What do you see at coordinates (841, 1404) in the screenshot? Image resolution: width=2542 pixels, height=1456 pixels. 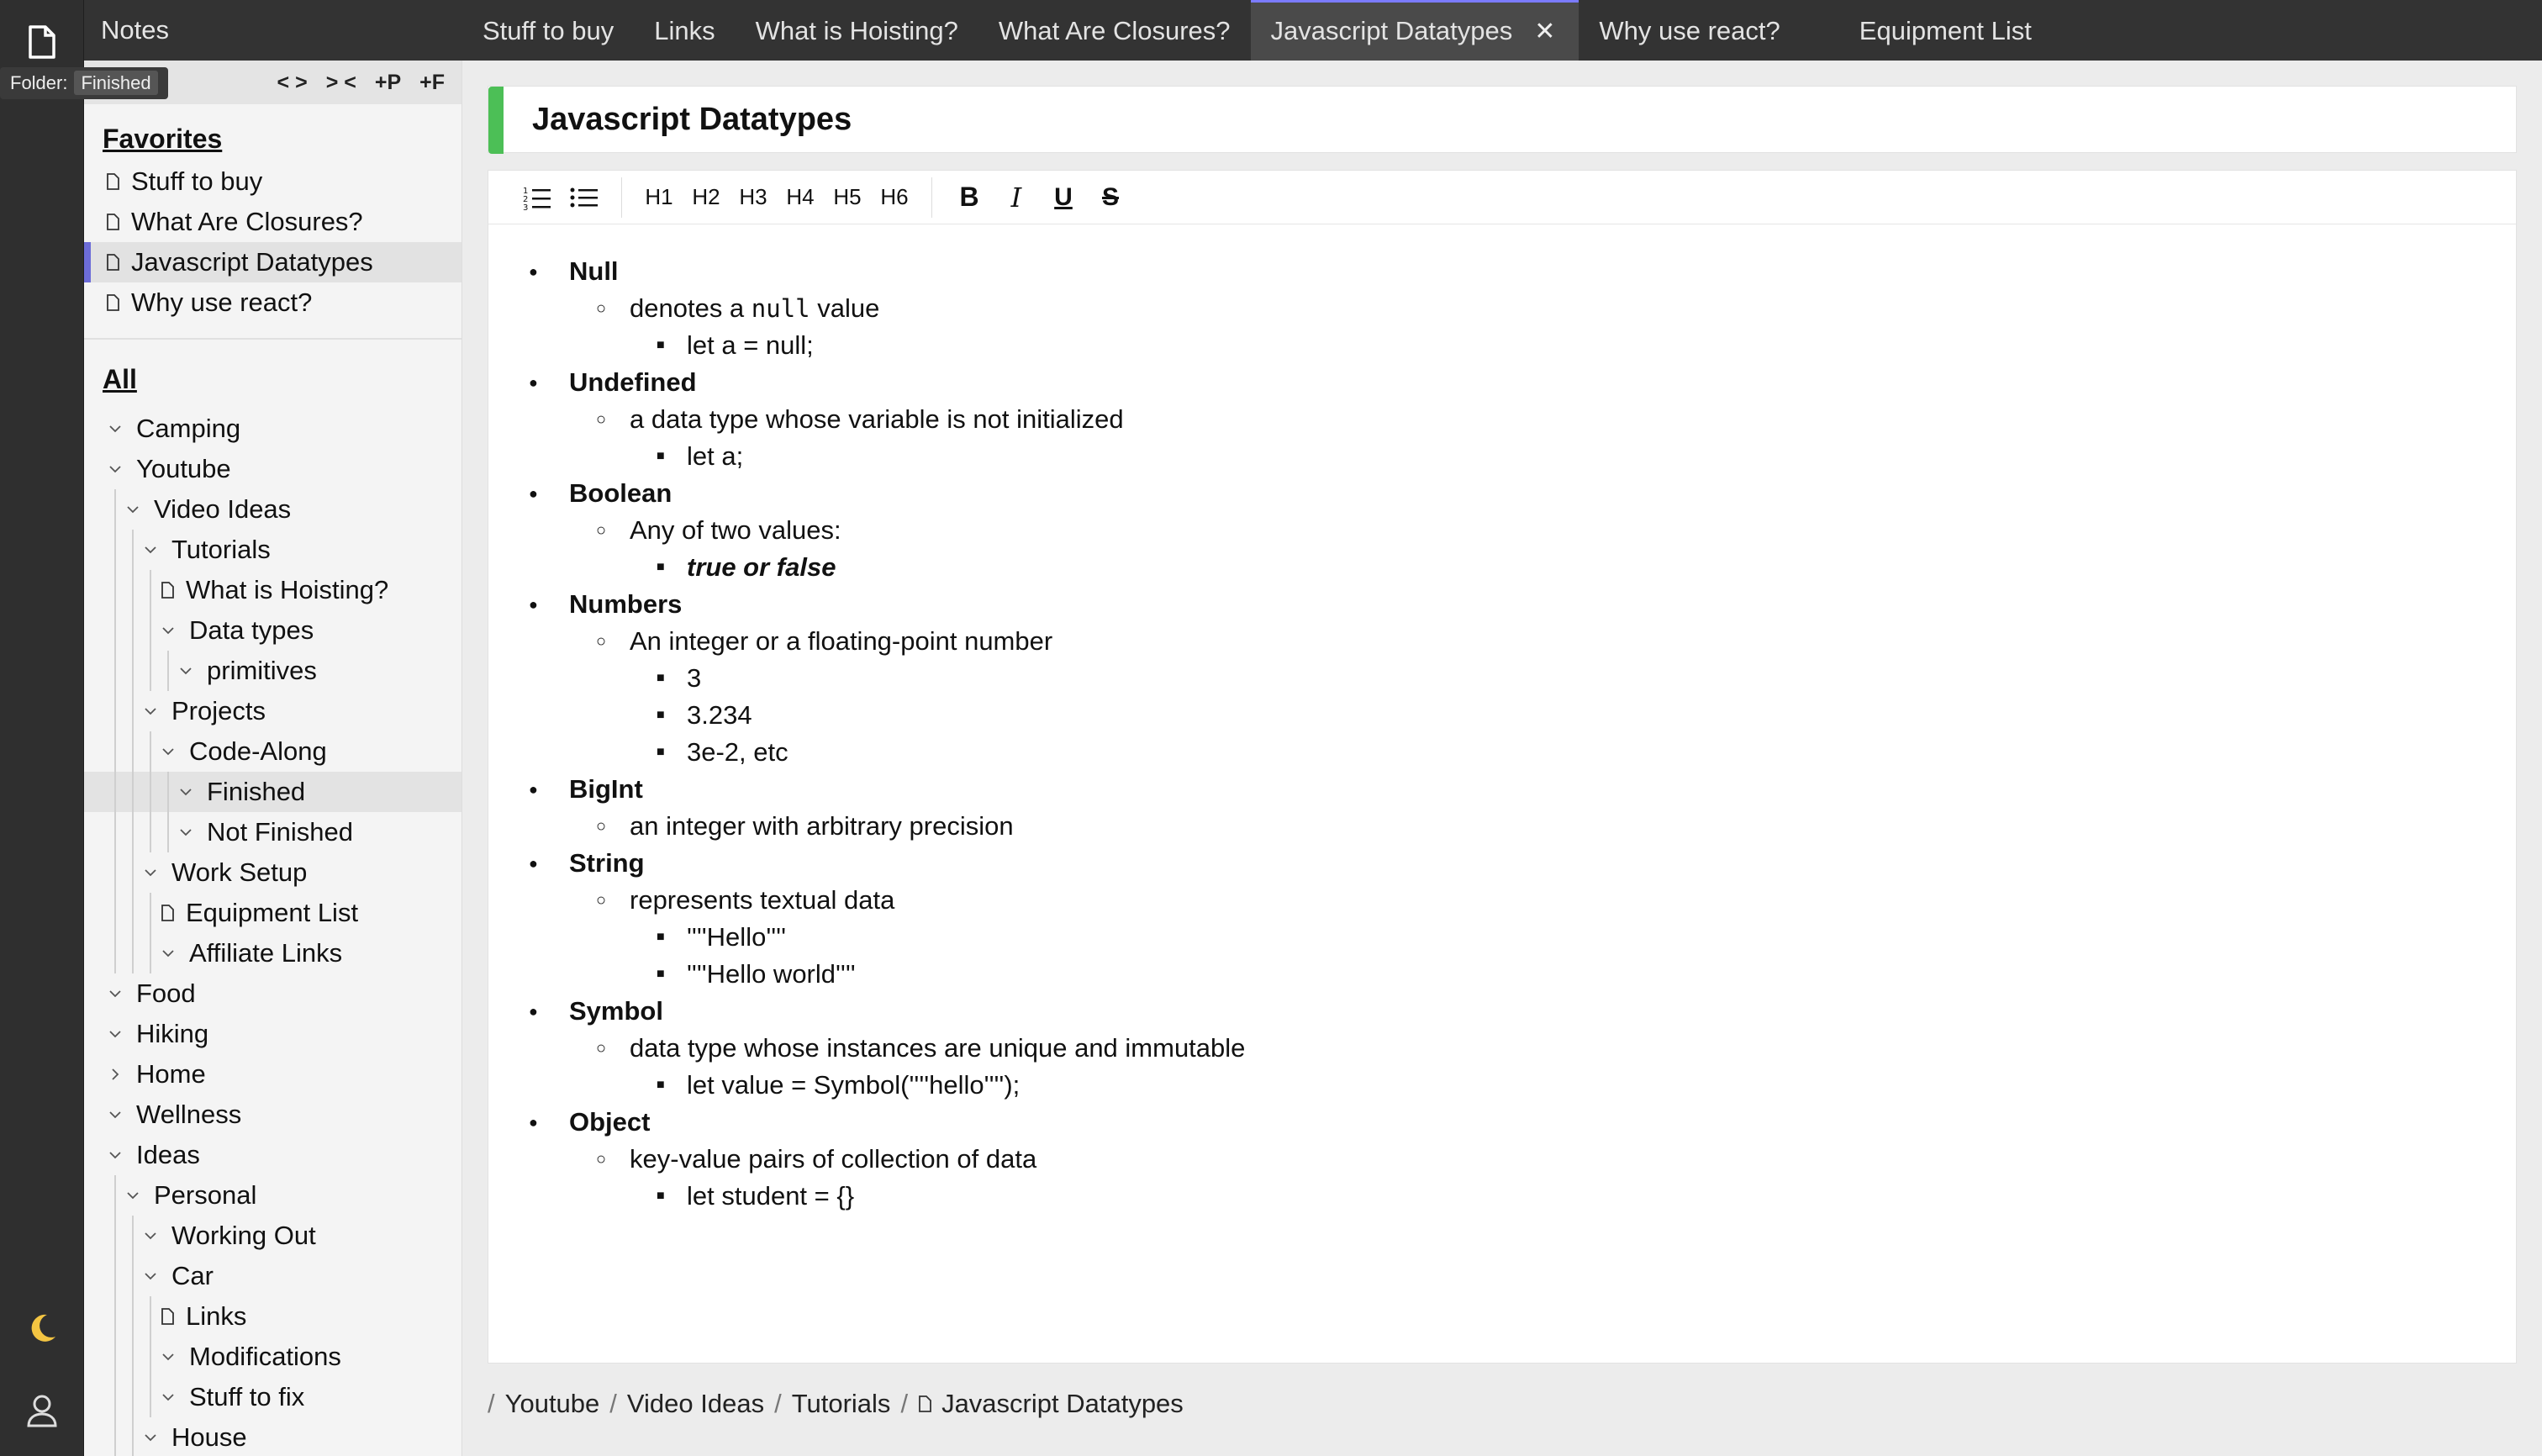 I see `breadcrumb-link: Tutorials` at bounding box center [841, 1404].